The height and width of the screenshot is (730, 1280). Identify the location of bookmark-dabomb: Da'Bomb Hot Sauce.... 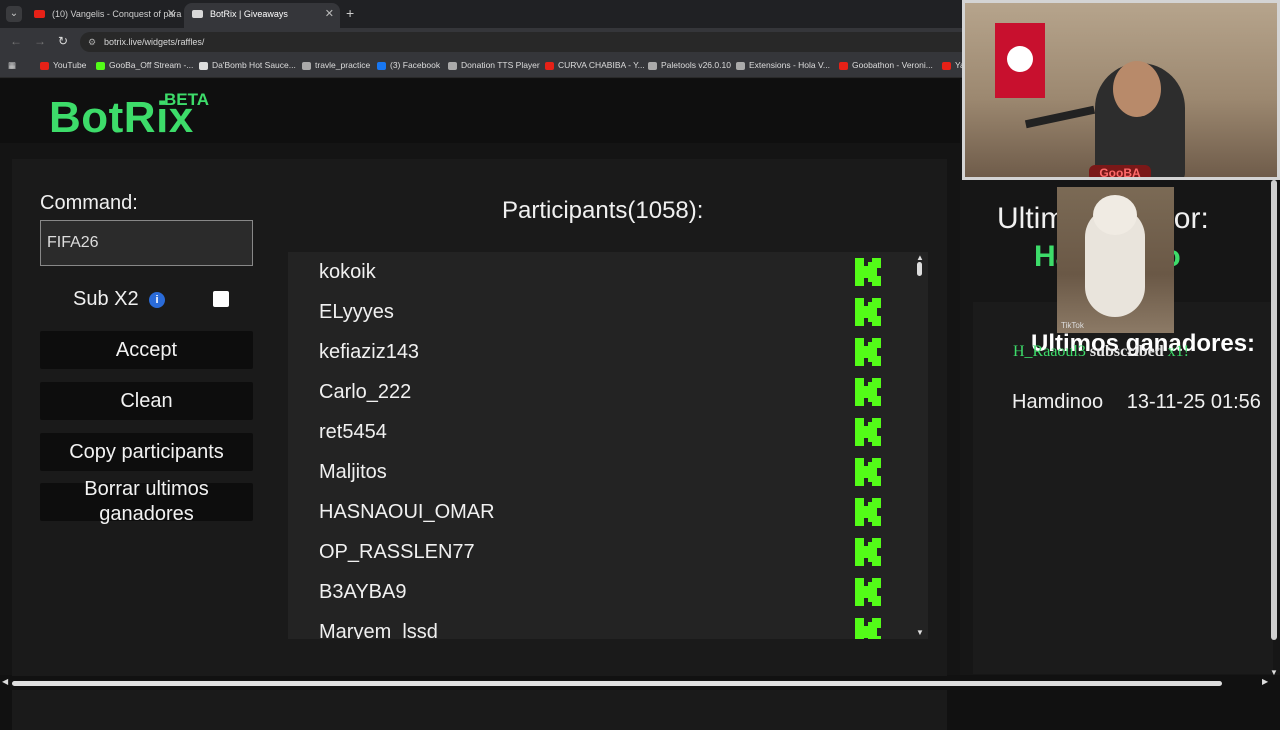
(247, 65).